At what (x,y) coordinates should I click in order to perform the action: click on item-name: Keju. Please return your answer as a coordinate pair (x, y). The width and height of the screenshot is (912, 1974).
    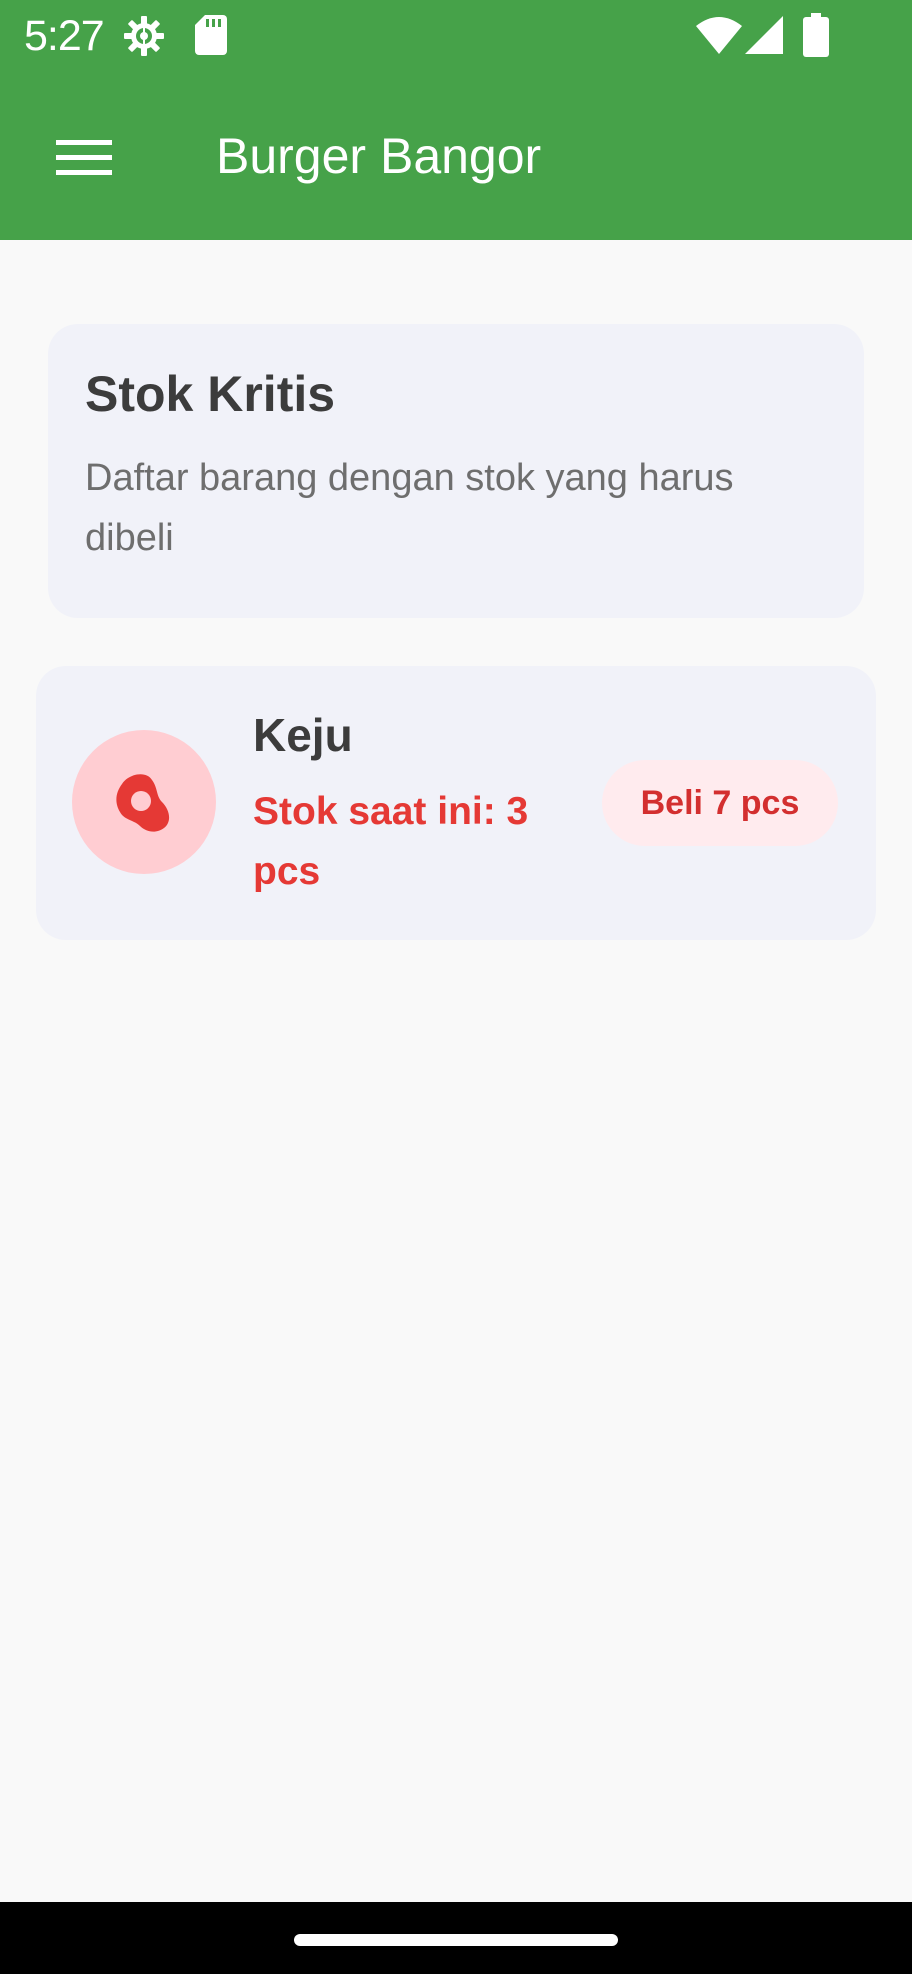
    Looking at the image, I should click on (303, 735).